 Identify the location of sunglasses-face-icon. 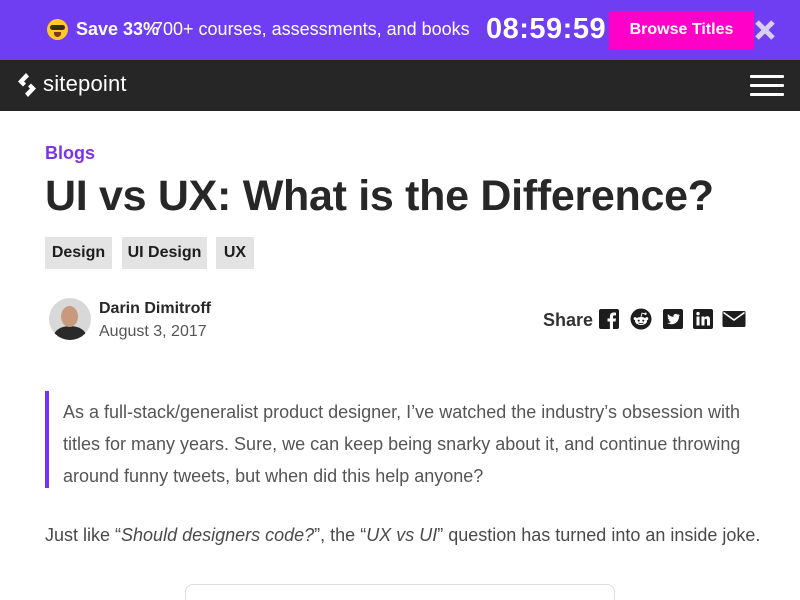
(57, 29).